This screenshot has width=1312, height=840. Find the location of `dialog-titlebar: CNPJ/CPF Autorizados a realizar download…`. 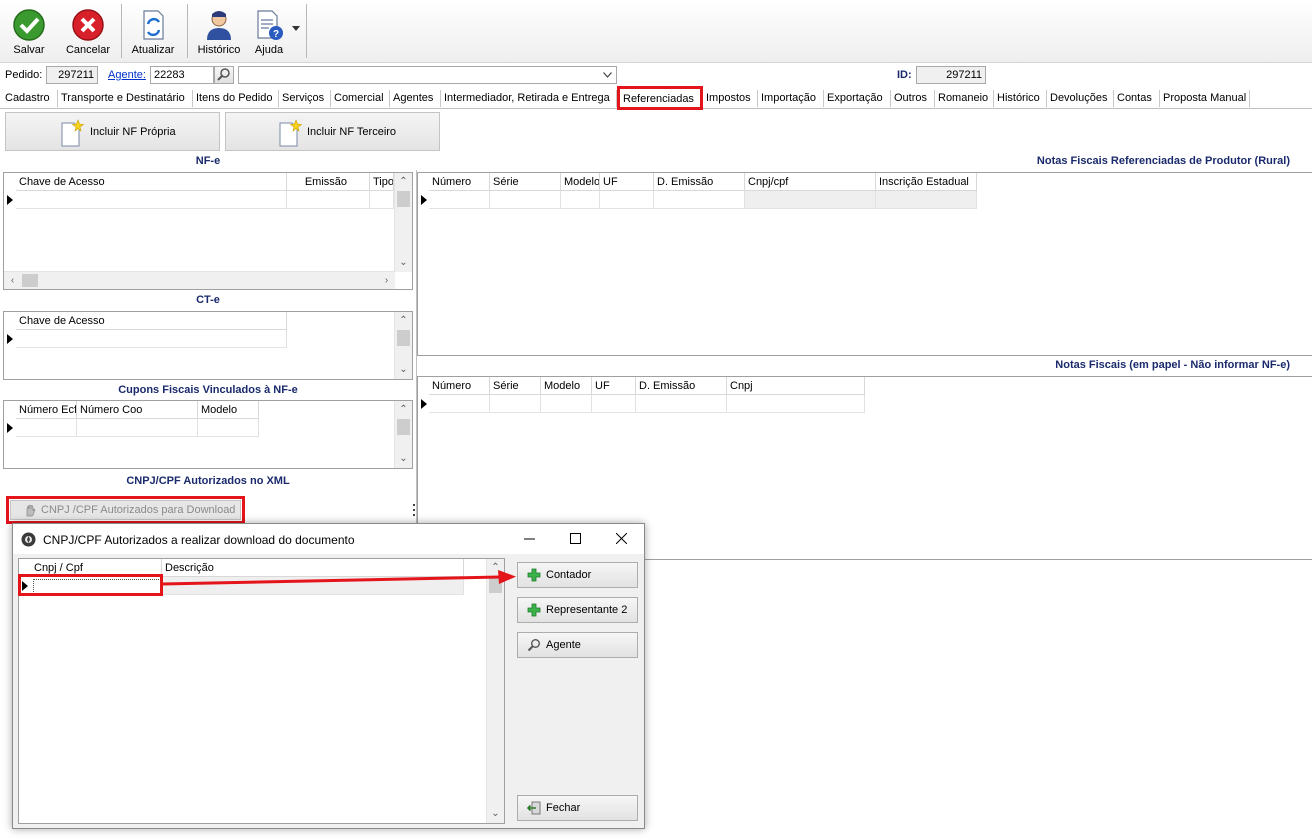

dialog-titlebar: CNPJ/CPF Autorizados a realizar download… is located at coordinates (328, 539).